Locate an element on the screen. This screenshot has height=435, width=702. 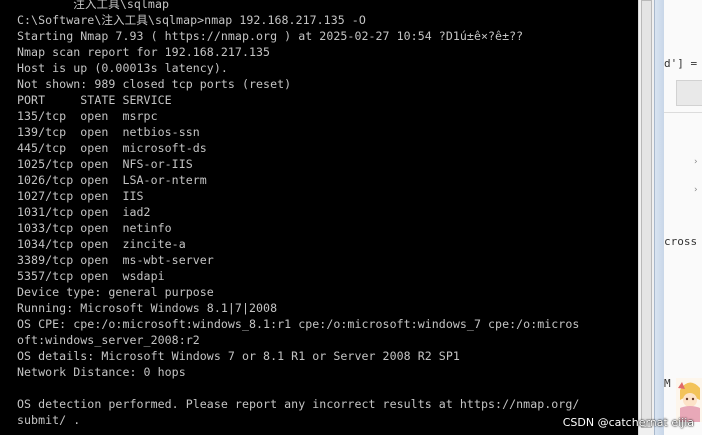
console-line: 135/tcp open msrpc is located at coordinates (87, 116).